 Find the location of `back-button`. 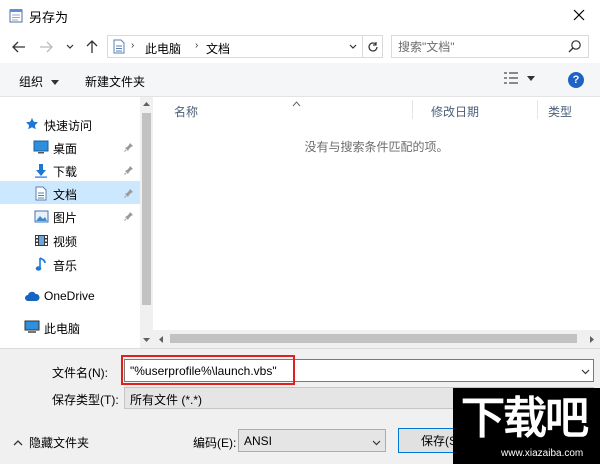

back-button is located at coordinates (19, 47).